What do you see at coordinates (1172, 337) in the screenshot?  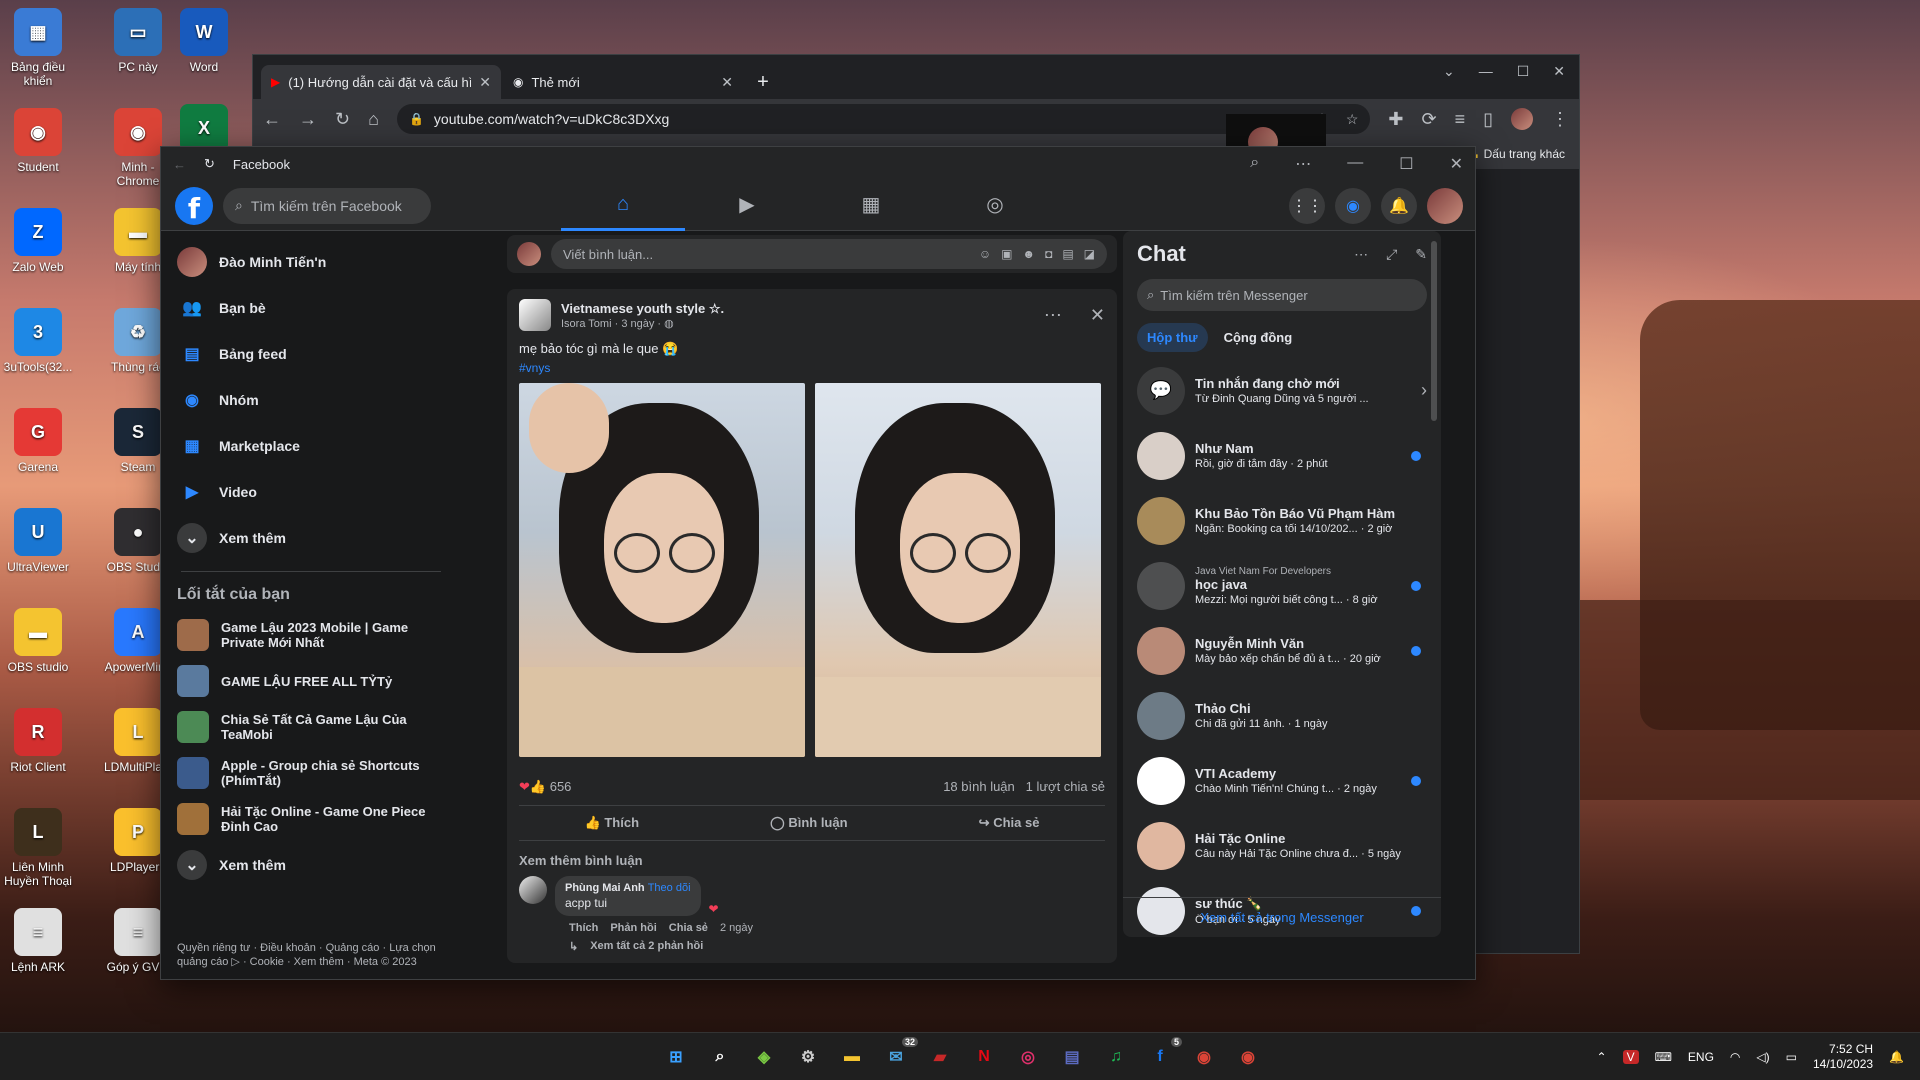 I see `tab-inbox: Hộp thư` at bounding box center [1172, 337].